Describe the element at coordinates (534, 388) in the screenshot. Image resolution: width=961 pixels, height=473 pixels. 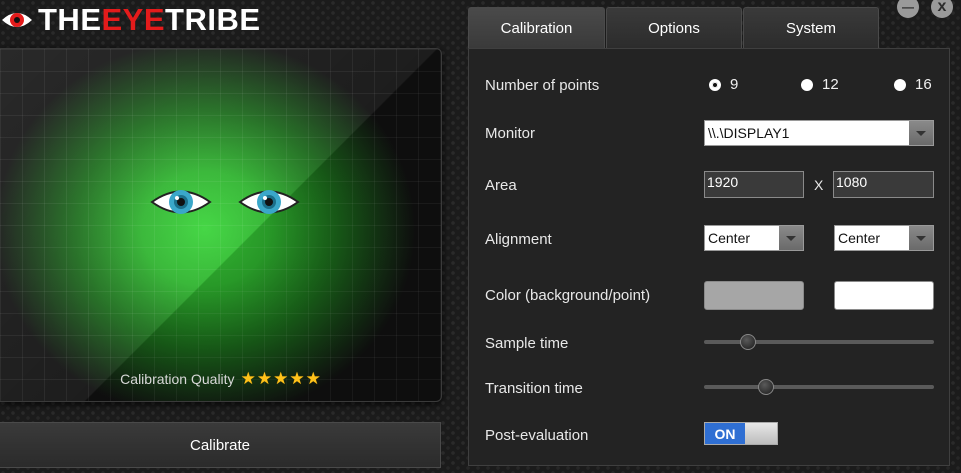
I see `transition-time-label: Transition time` at that location.